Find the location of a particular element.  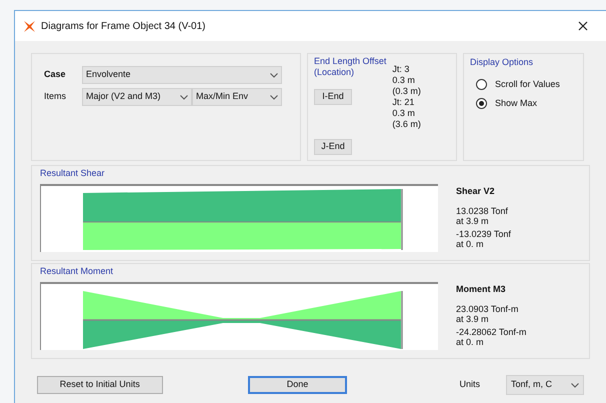

component-dropdown: Major (V2 and M3) is located at coordinates (137, 97).